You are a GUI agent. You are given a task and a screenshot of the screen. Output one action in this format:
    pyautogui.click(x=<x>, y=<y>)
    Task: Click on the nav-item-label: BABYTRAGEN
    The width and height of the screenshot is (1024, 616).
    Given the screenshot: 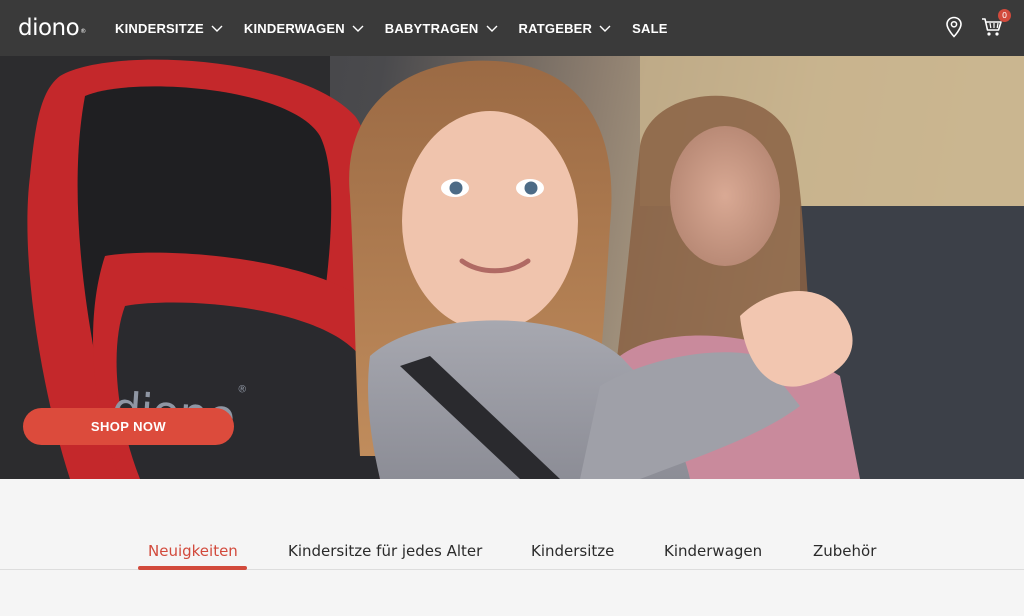 What is the action you would take?
    pyautogui.click(x=431, y=28)
    